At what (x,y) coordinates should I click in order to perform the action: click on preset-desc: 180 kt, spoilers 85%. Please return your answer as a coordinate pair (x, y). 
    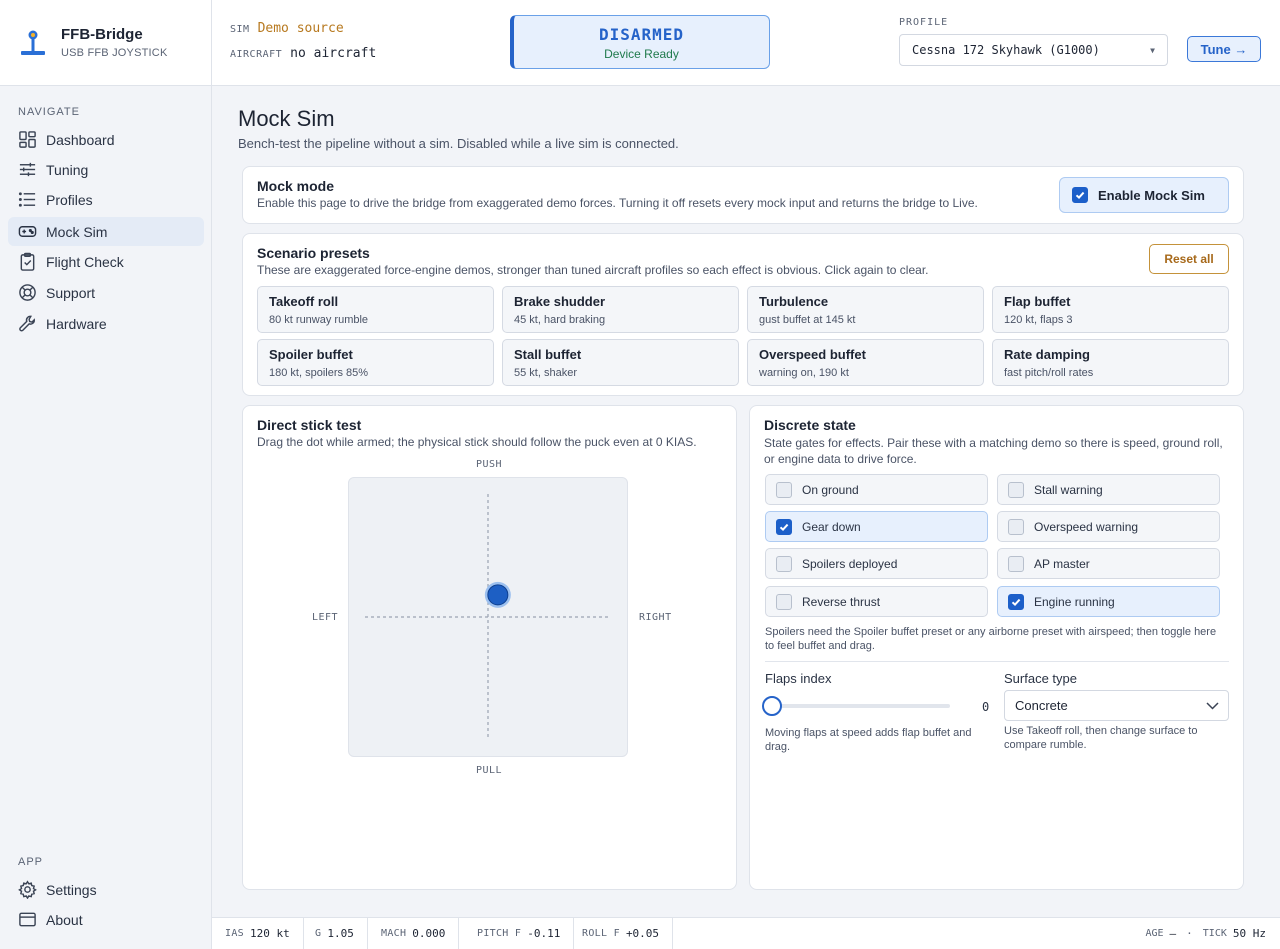
    Looking at the image, I should click on (319, 373).